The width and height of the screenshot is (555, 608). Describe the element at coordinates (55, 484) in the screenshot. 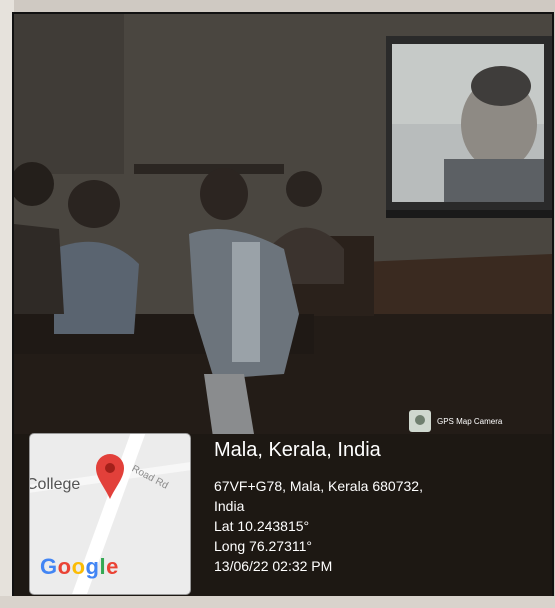

I see `map-place-label: College` at that location.